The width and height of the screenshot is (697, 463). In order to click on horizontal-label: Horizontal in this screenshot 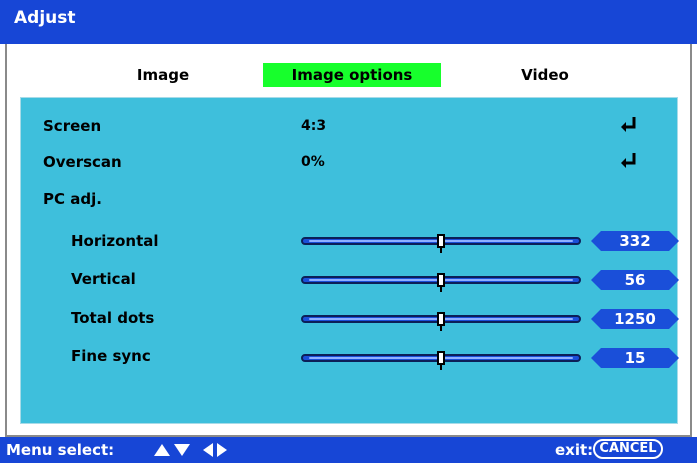, I will do `click(115, 241)`.